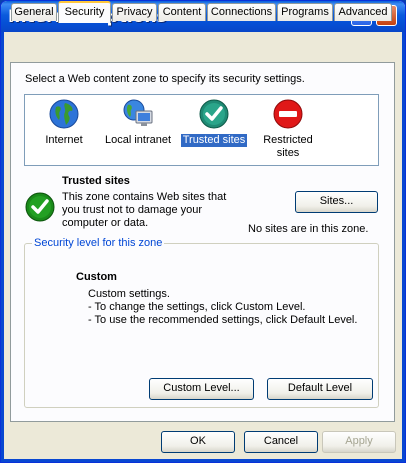 The height and width of the screenshot is (463, 406). I want to click on globe-icon, so click(64, 114).